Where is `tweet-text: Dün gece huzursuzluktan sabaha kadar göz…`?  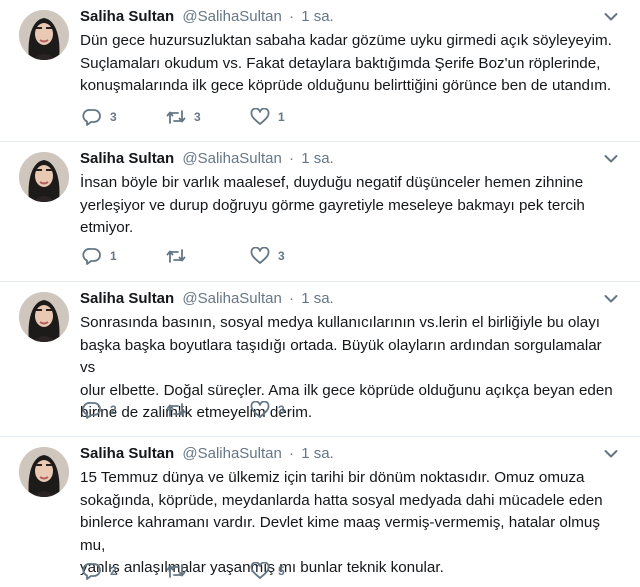
tweet-text: Dün gece huzursuzluktan sabaha kadar göz… is located at coordinates (346, 63).